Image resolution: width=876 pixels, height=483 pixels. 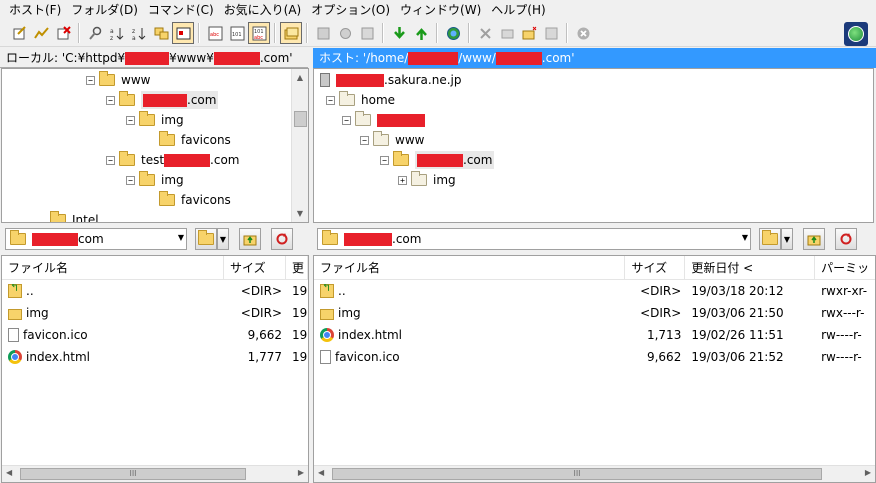 I want to click on quick-connect-icon, so click(x=41, y=33).